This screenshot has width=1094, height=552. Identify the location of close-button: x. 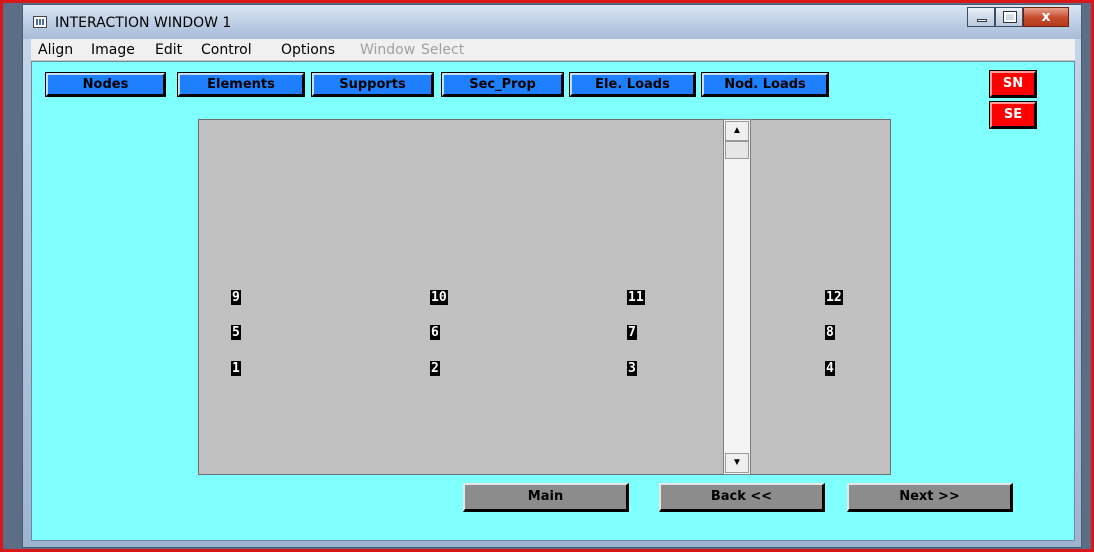
(1046, 17).